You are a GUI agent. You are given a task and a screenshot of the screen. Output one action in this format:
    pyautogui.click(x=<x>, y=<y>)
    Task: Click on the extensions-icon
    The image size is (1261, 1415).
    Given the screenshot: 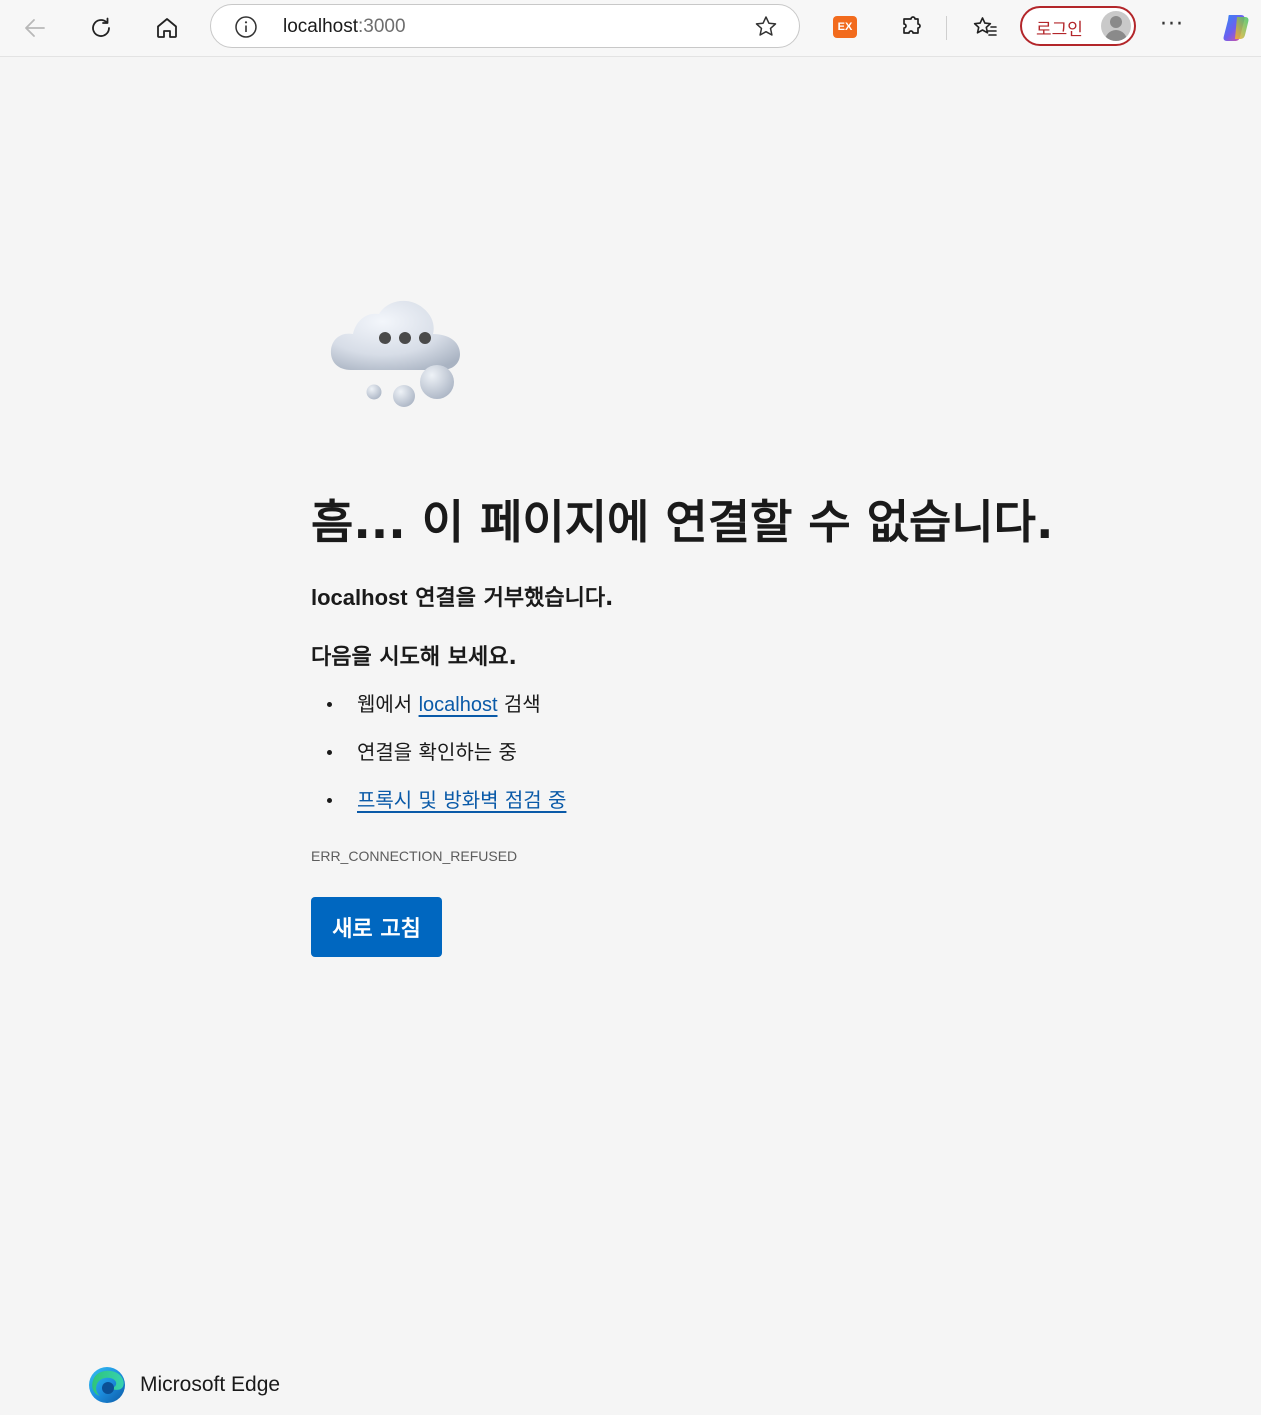 What is the action you would take?
    pyautogui.click(x=912, y=25)
    